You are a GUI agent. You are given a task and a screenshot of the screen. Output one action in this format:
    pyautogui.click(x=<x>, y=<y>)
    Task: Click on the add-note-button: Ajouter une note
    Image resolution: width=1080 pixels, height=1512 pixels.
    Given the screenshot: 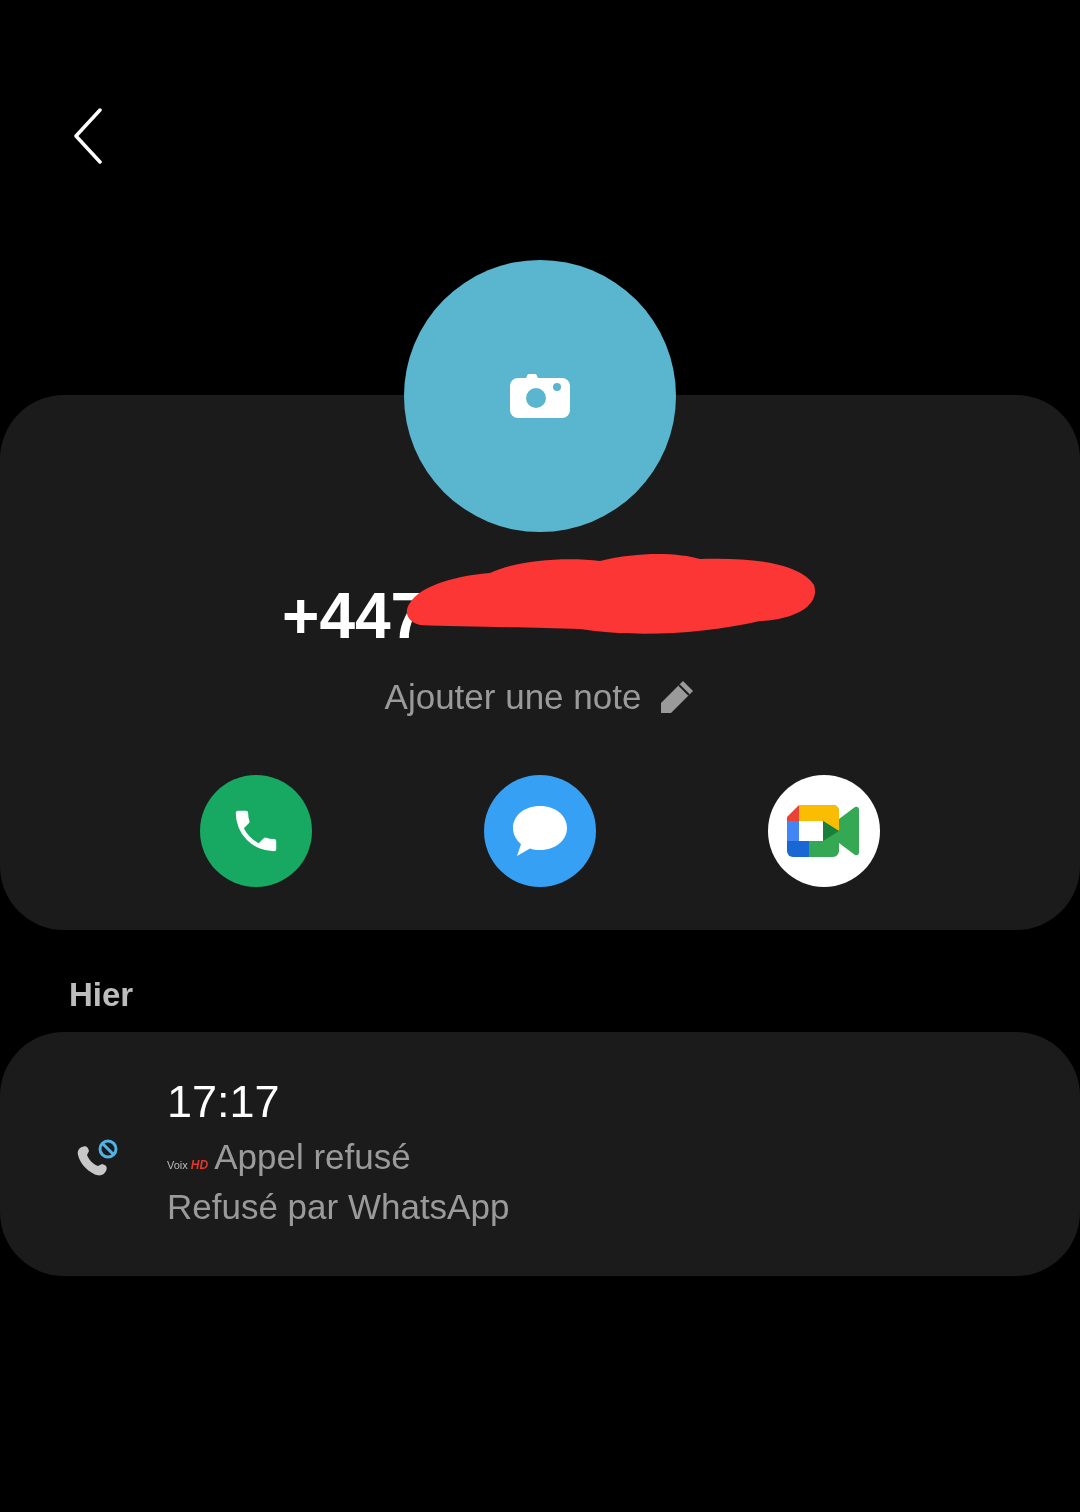 What is the action you would take?
    pyautogui.click(x=540, y=697)
    